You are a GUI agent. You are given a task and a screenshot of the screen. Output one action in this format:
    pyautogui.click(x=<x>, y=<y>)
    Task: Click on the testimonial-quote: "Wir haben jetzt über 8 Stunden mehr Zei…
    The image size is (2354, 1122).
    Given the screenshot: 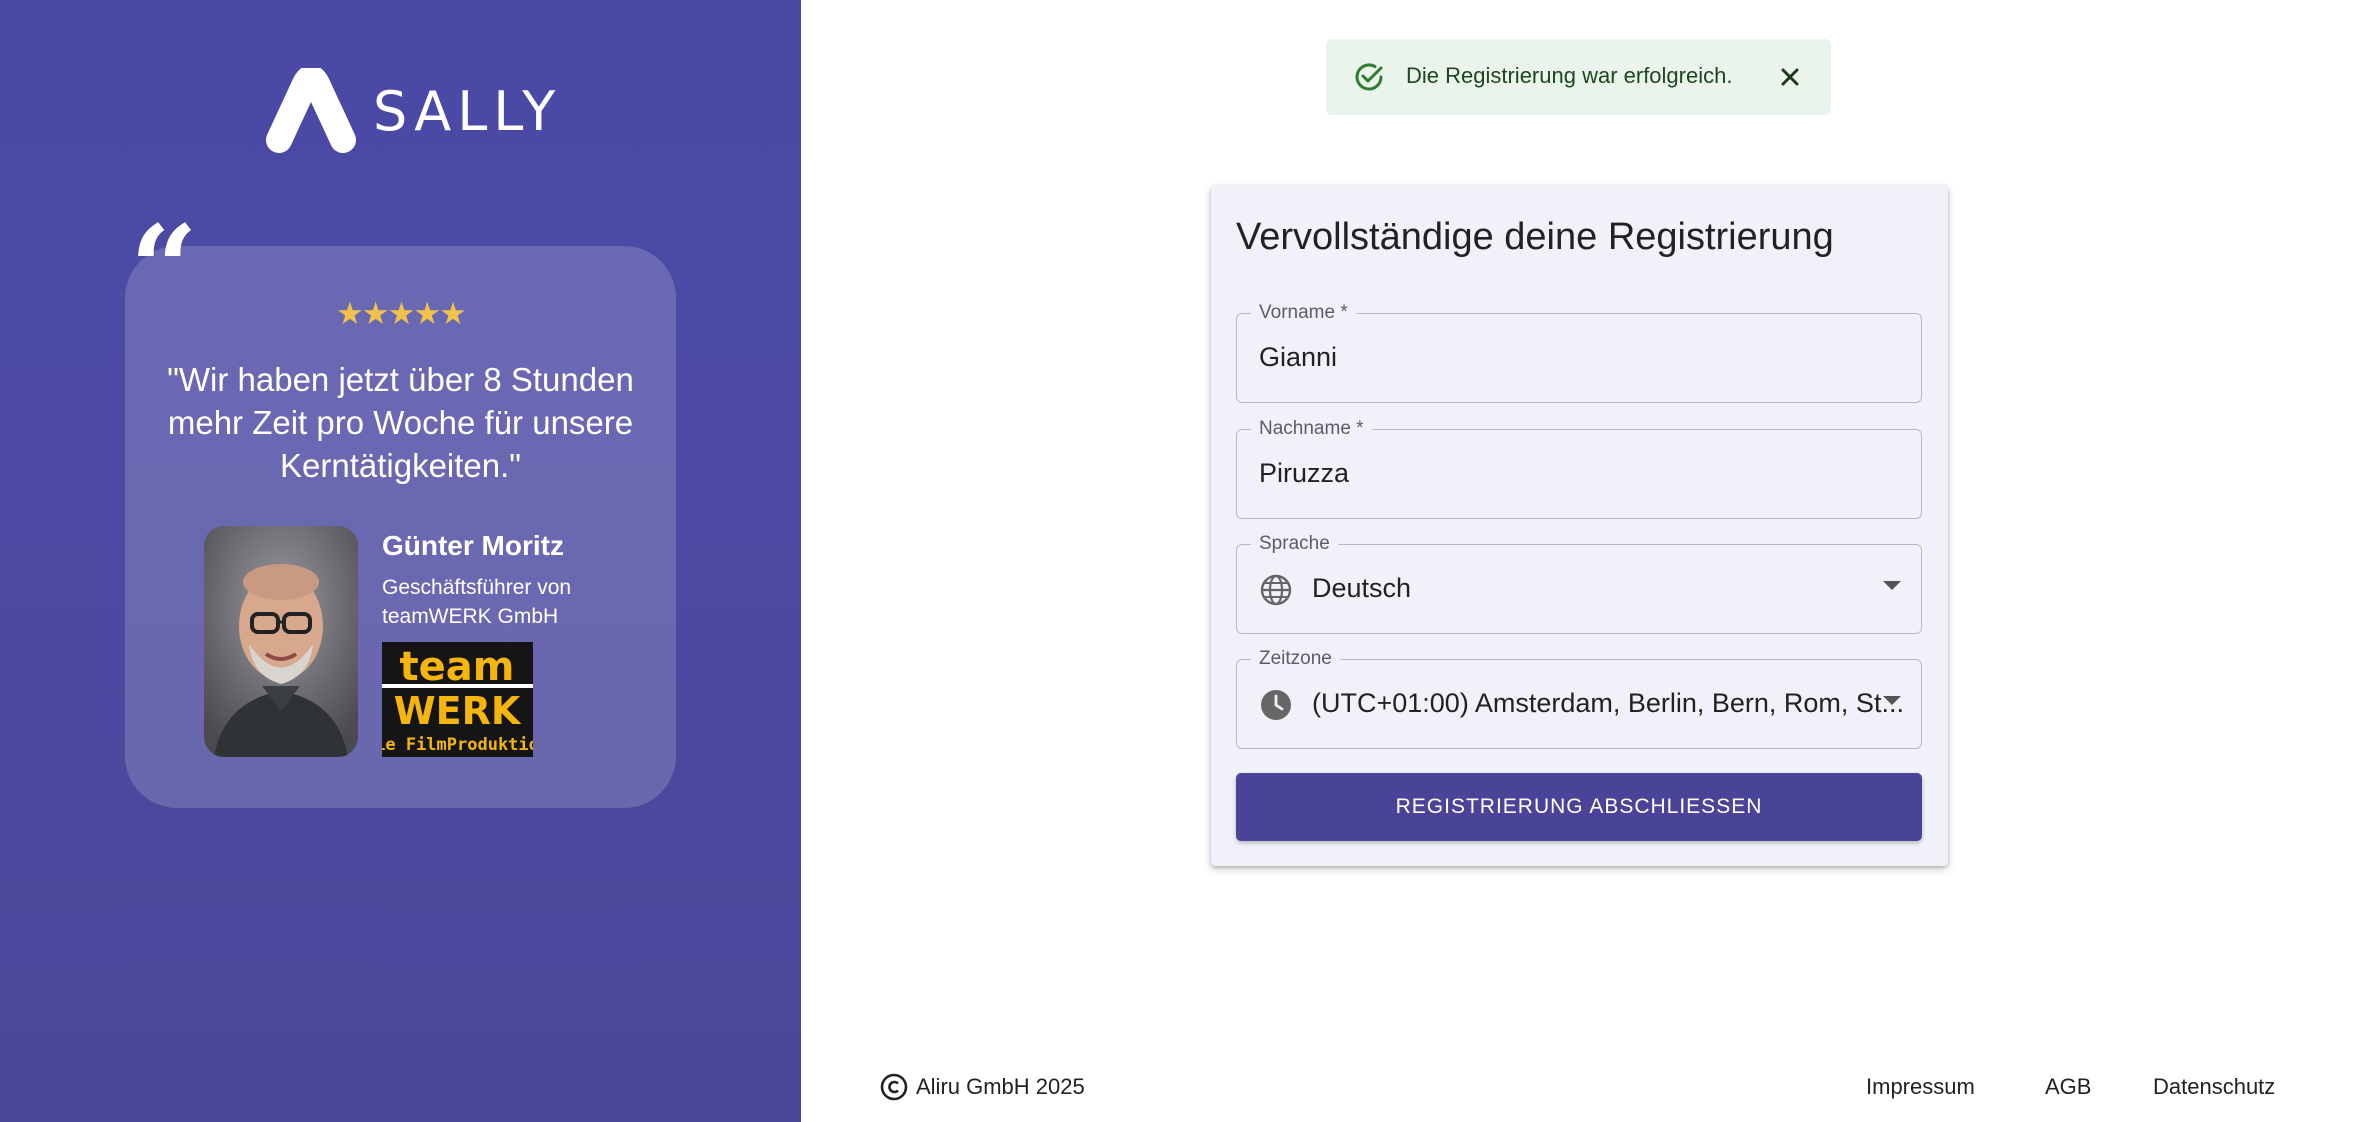 What is the action you would take?
    pyautogui.click(x=400, y=422)
    